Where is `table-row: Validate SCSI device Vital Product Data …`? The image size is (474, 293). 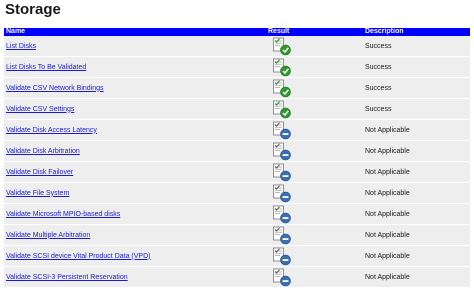
table-row: Validate SCSI device Vital Product Data … is located at coordinates (237, 256).